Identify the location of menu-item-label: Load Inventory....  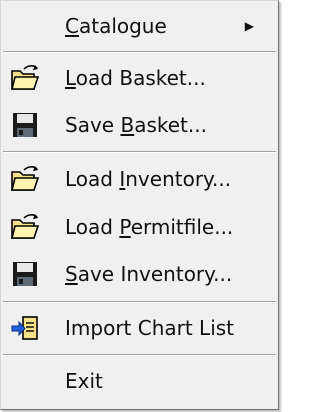
(148, 179).